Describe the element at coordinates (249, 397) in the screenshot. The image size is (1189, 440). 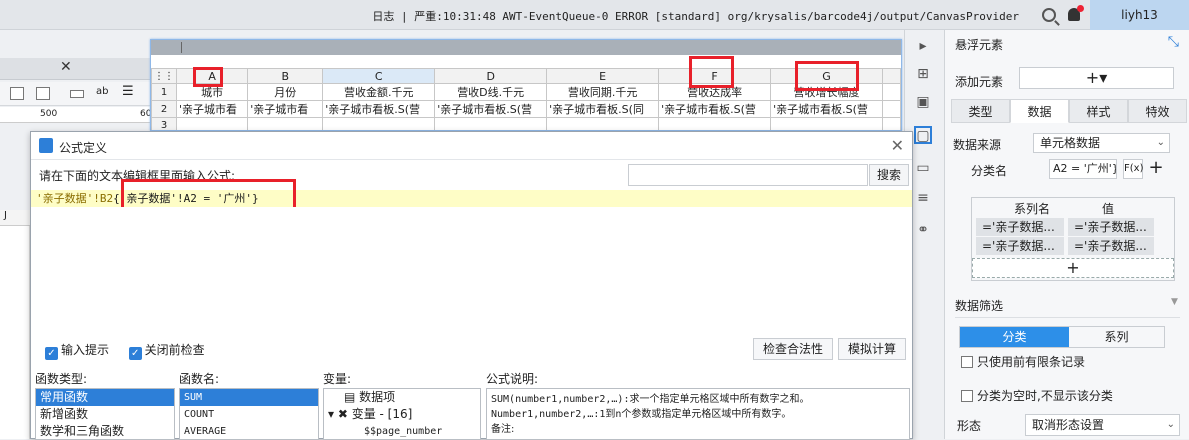
I see `list-item: SUM` at that location.